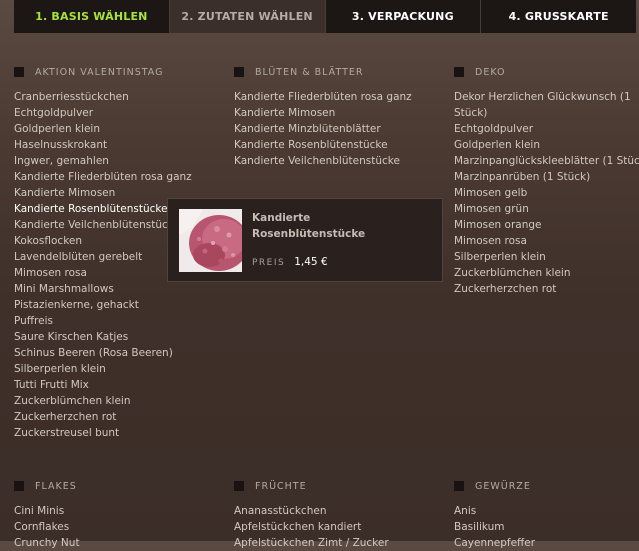 The width and height of the screenshot is (639, 551). What do you see at coordinates (92, 16) in the screenshot?
I see `step-basis: 1. BASIS WÄHLEN` at bounding box center [92, 16].